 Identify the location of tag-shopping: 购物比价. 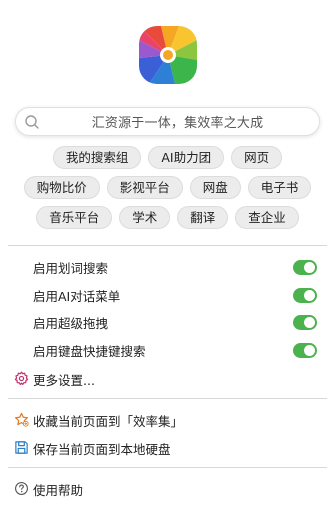
(61, 187).